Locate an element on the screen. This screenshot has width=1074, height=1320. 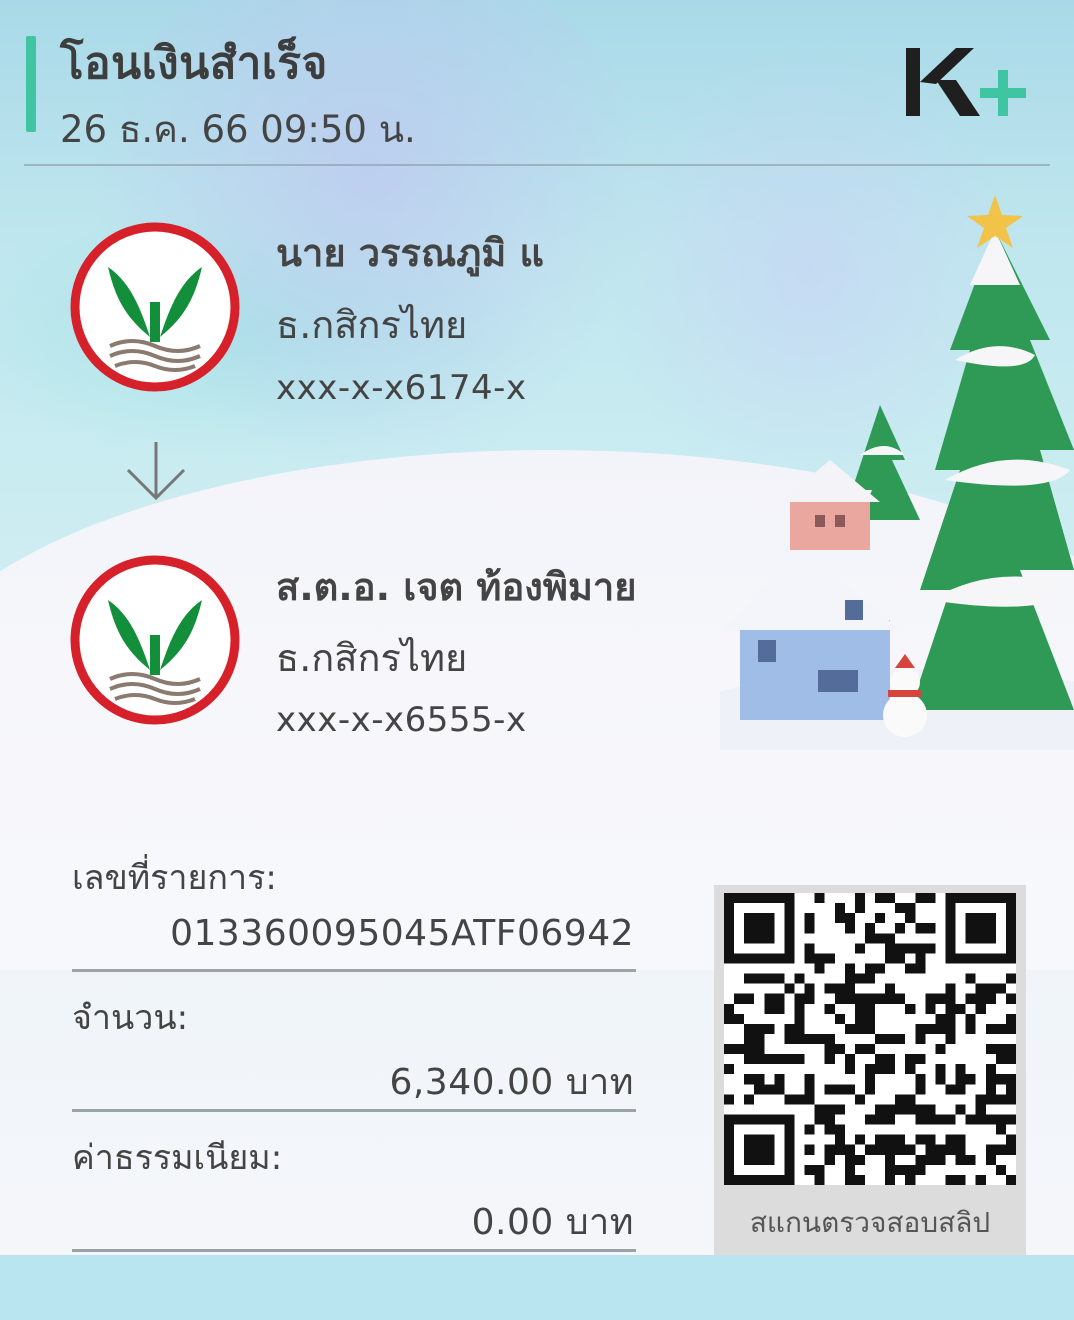
sender-bank: ธ.กสิกรไทย is located at coordinates (372, 325).